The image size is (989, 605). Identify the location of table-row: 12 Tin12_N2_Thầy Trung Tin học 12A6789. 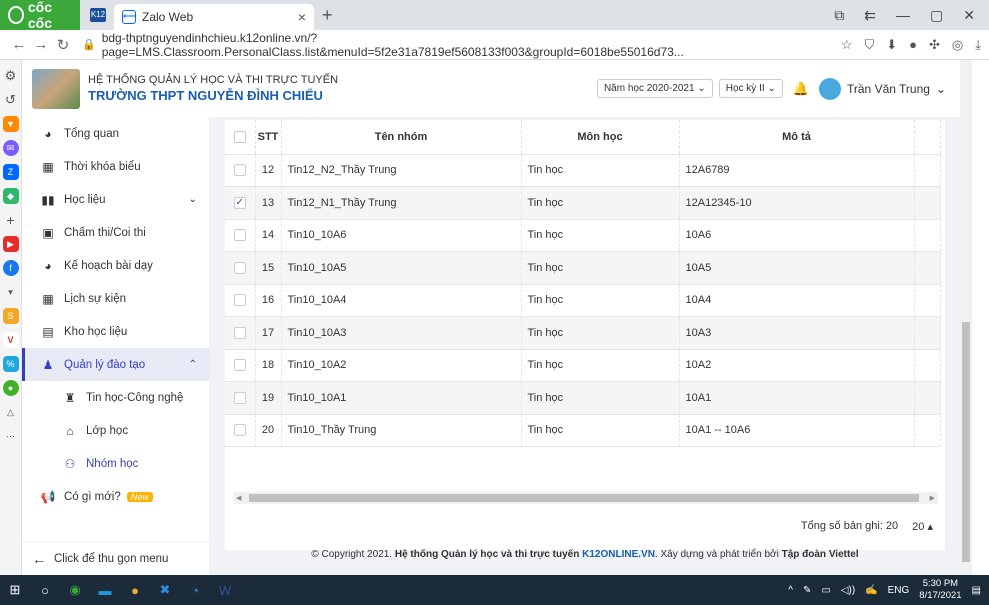
(583, 170).